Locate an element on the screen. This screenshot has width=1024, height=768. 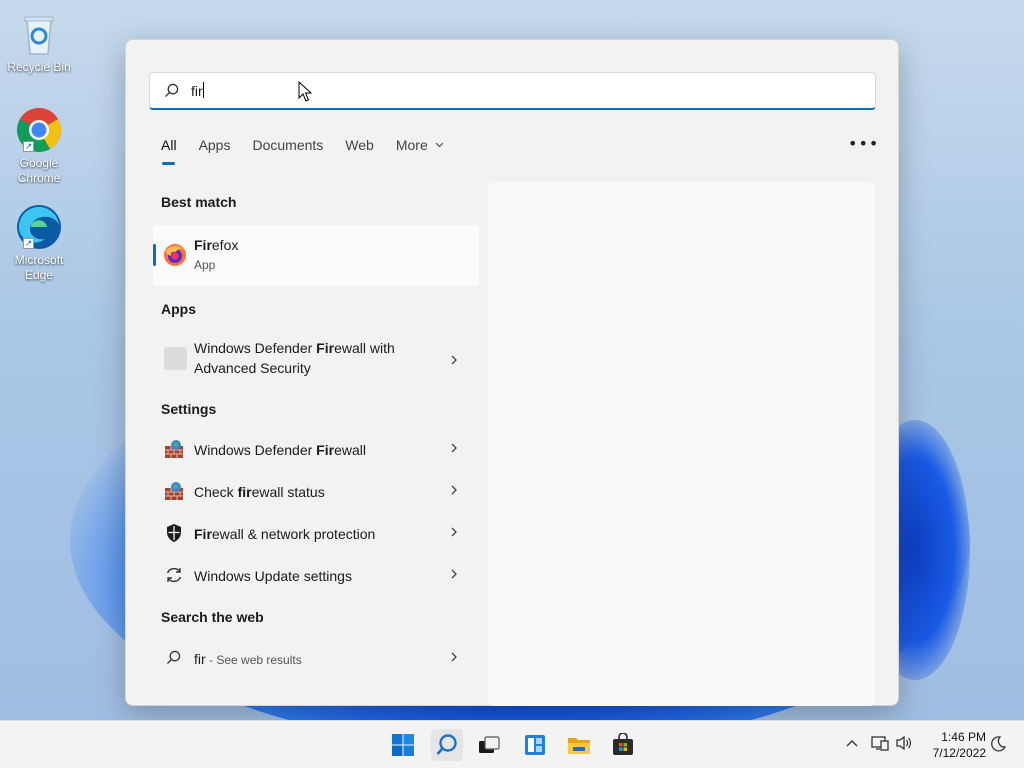
desktop-icon-recycle-bin: Recycle Bin is located at coordinates (39, 42).